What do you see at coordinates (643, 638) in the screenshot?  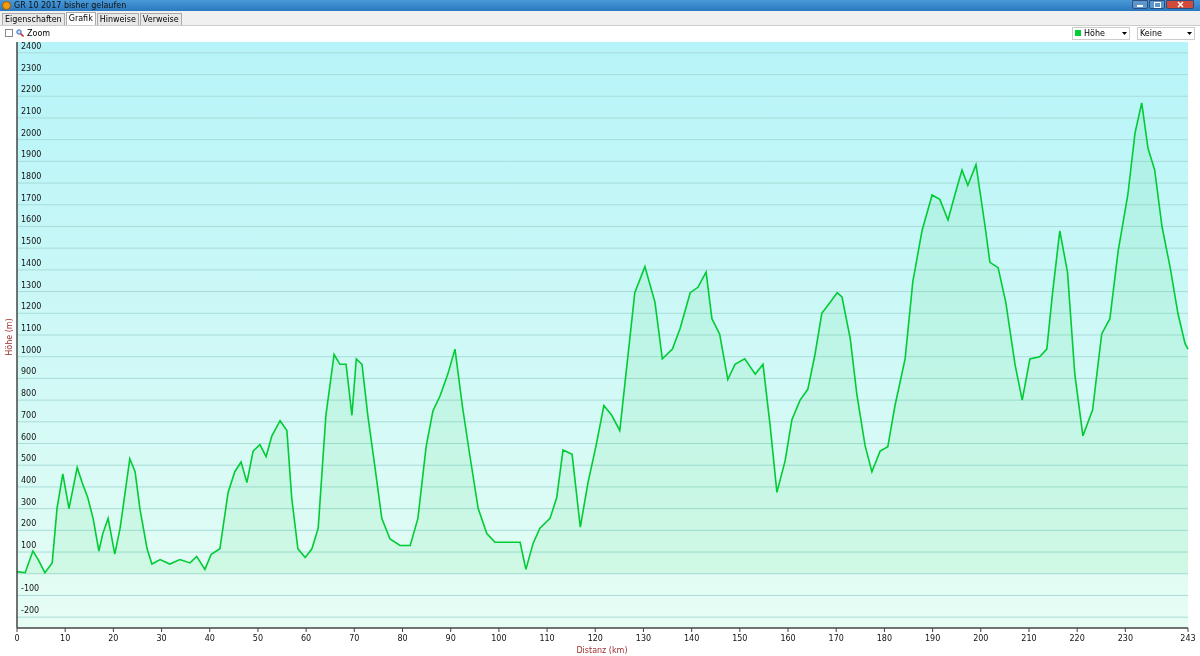 I see `x-tick-label: 130` at bounding box center [643, 638].